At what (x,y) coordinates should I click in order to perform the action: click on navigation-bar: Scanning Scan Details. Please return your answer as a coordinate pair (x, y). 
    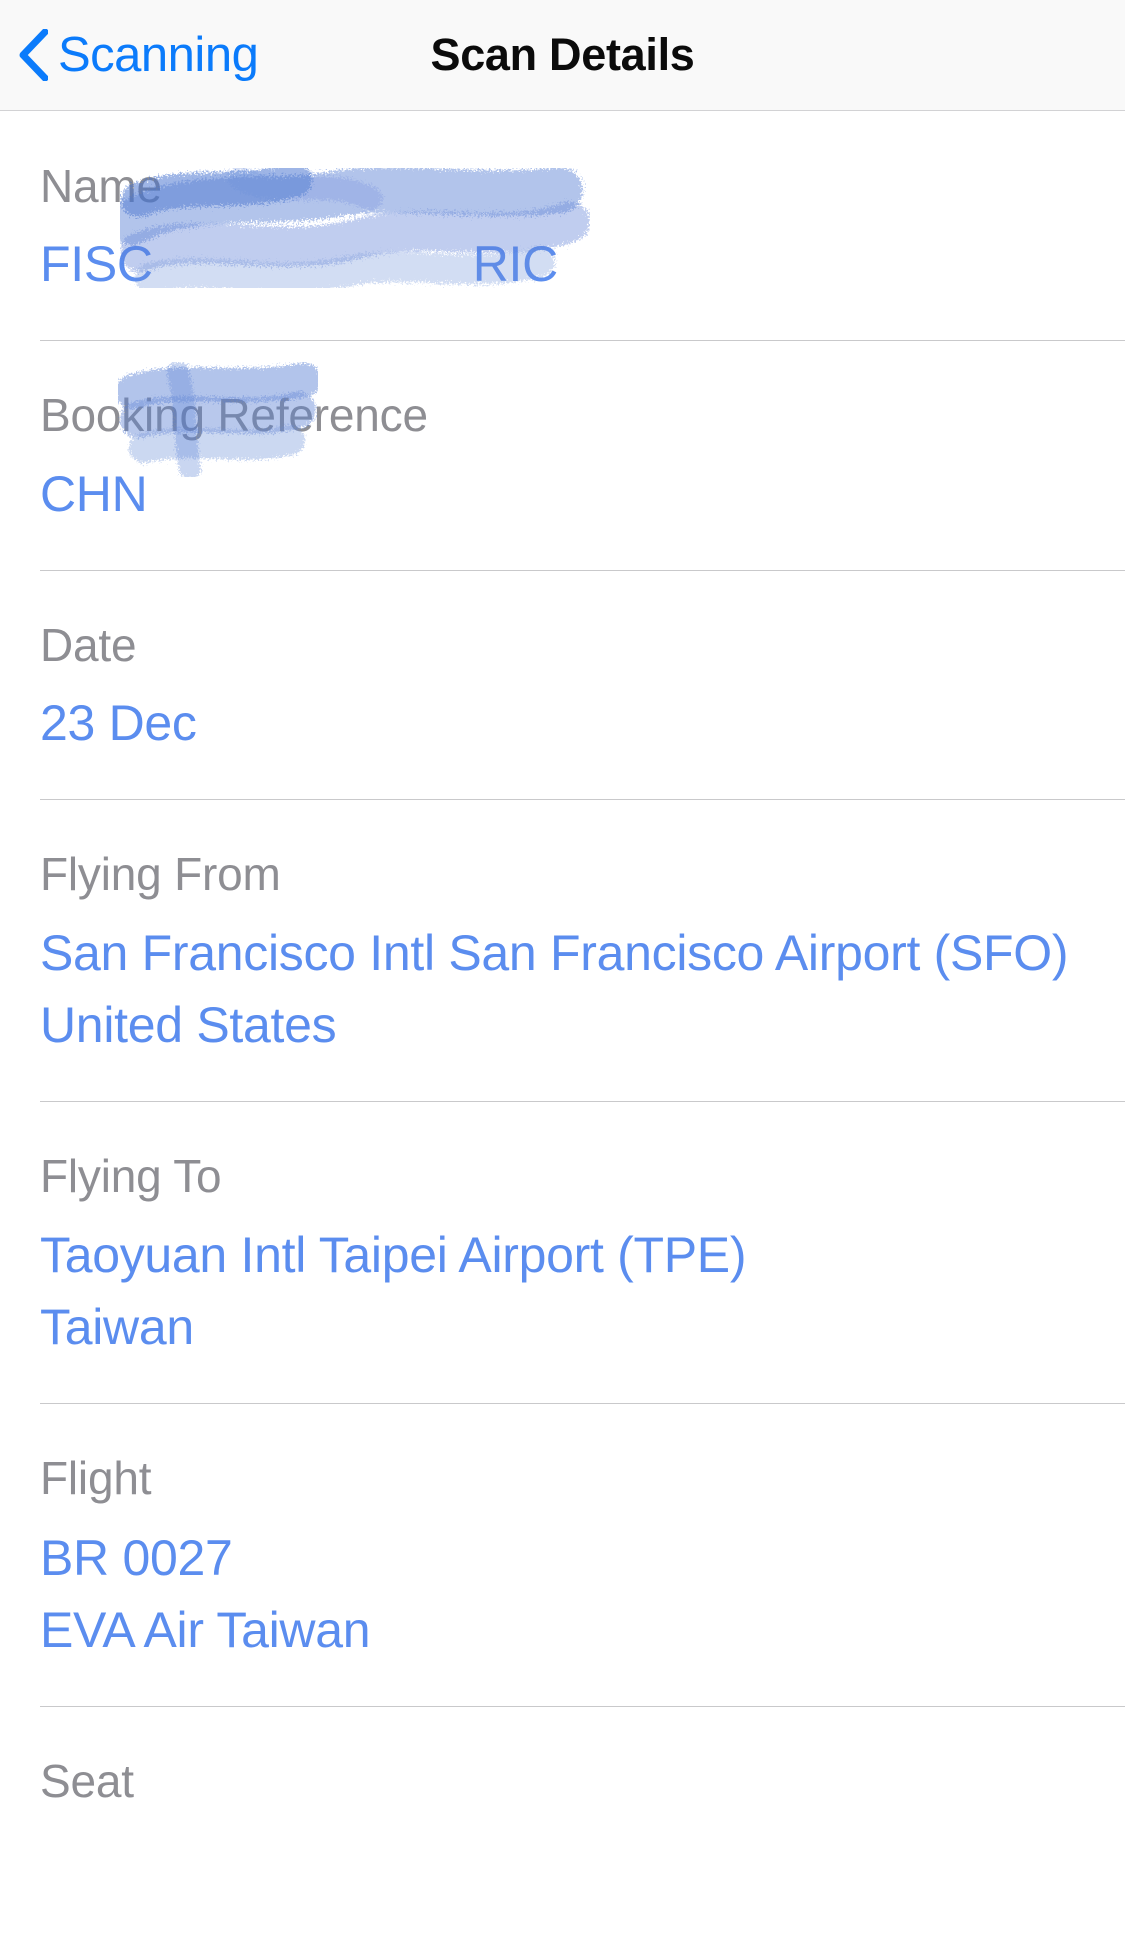
    Looking at the image, I should click on (562, 55).